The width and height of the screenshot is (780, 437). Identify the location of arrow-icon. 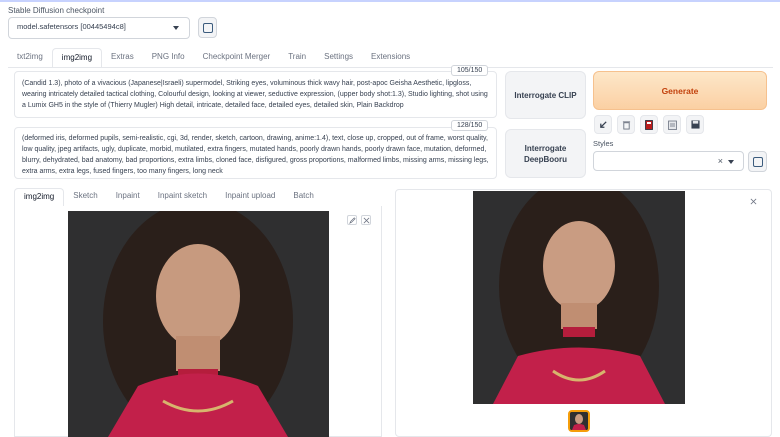
(603, 124).